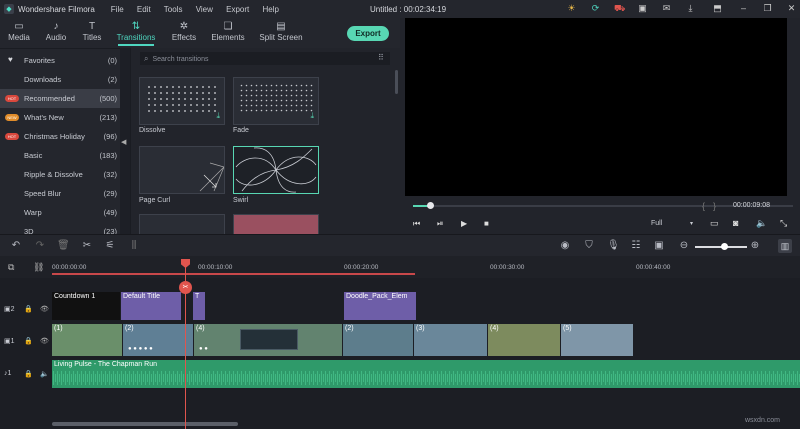  I want to click on transition-thumb-page-curl, so click(182, 170).